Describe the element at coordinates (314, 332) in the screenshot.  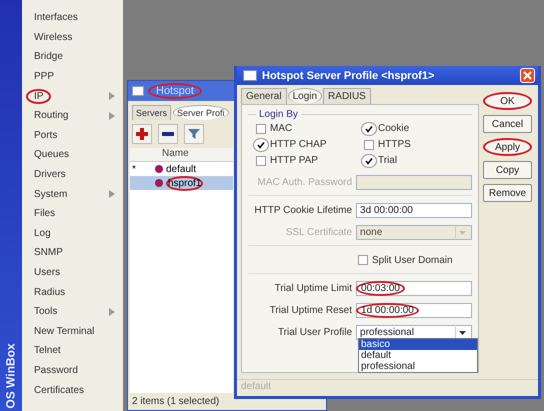
I see `field-label: Trial User Profile` at that location.